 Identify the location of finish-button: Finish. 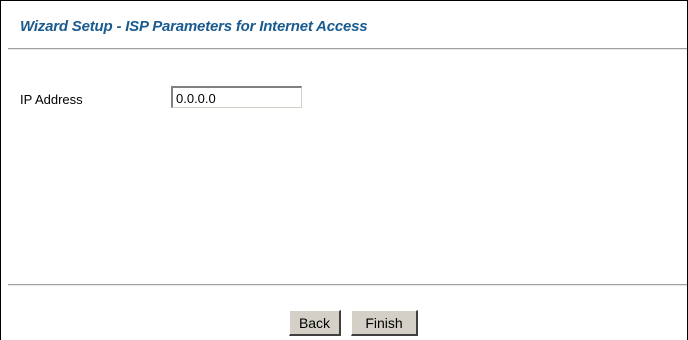
(384, 323).